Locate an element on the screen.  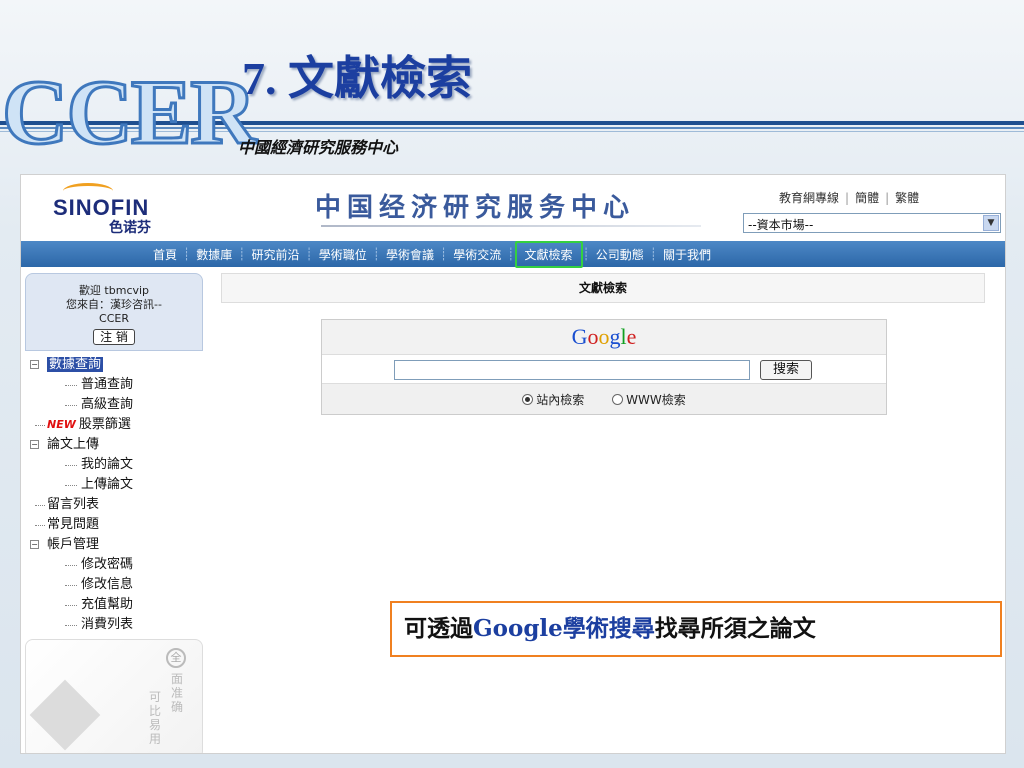
nav-item: 文獻檢索 is located at coordinates (548, 254).